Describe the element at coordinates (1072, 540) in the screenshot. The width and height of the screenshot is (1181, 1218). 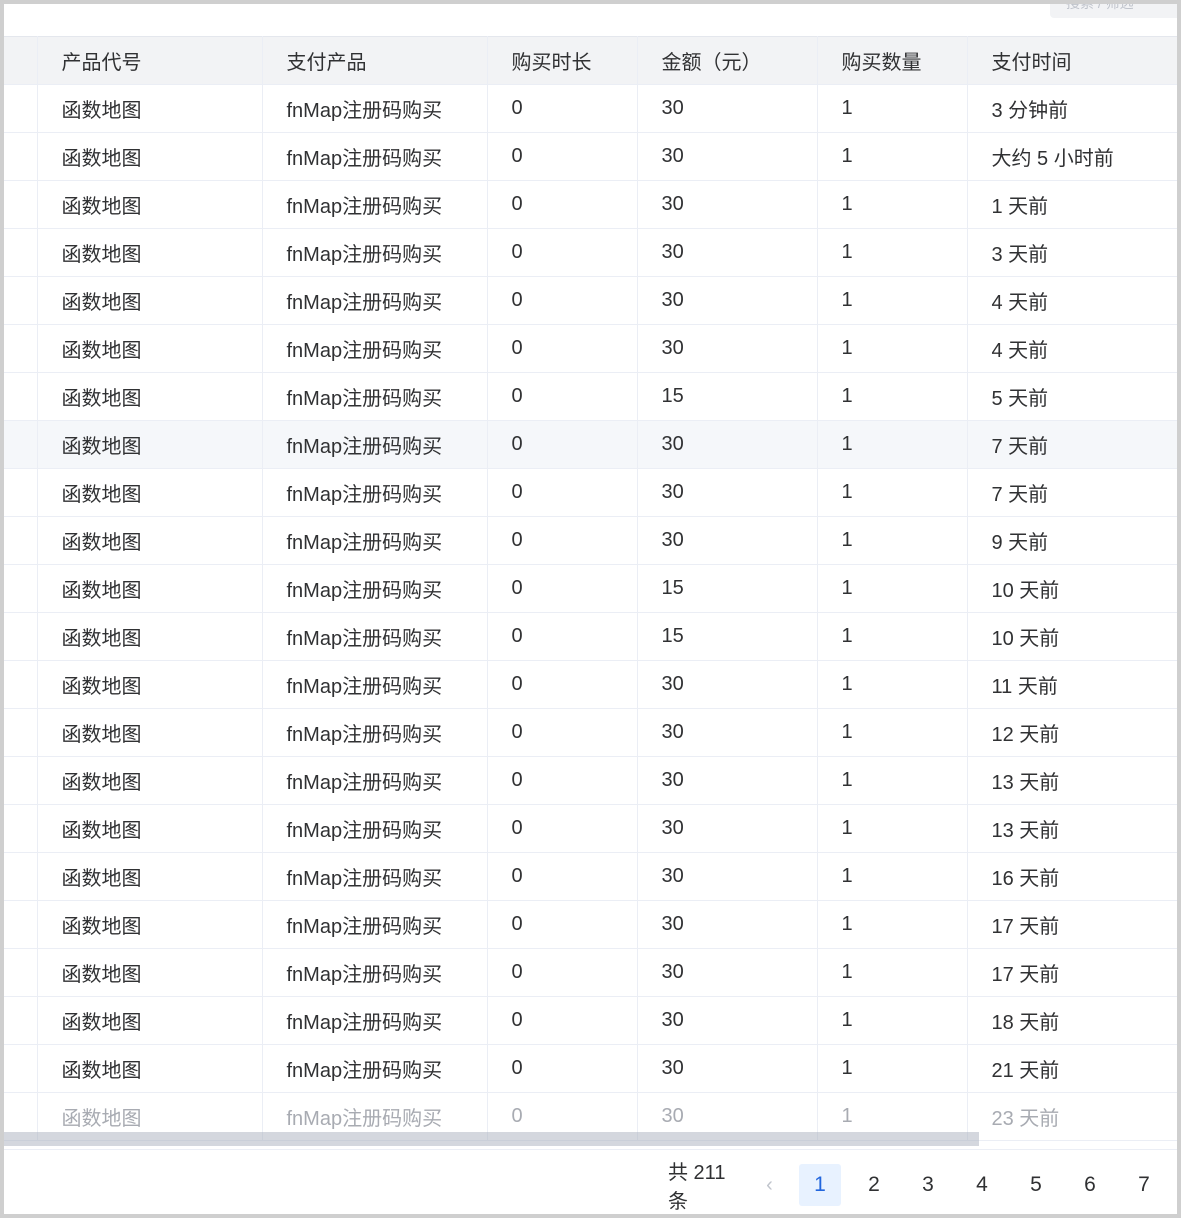
I see `cell-pay-time: 9 天前` at that location.